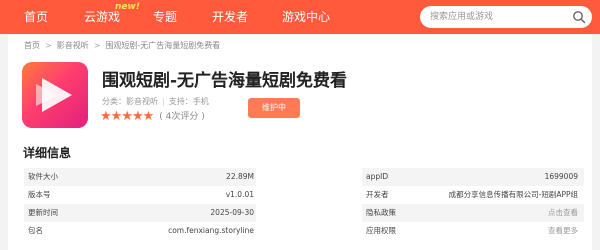 The image size is (600, 250). What do you see at coordinates (73, 45) in the screenshot?
I see `breadcrumb-category: 影音视听` at bounding box center [73, 45].